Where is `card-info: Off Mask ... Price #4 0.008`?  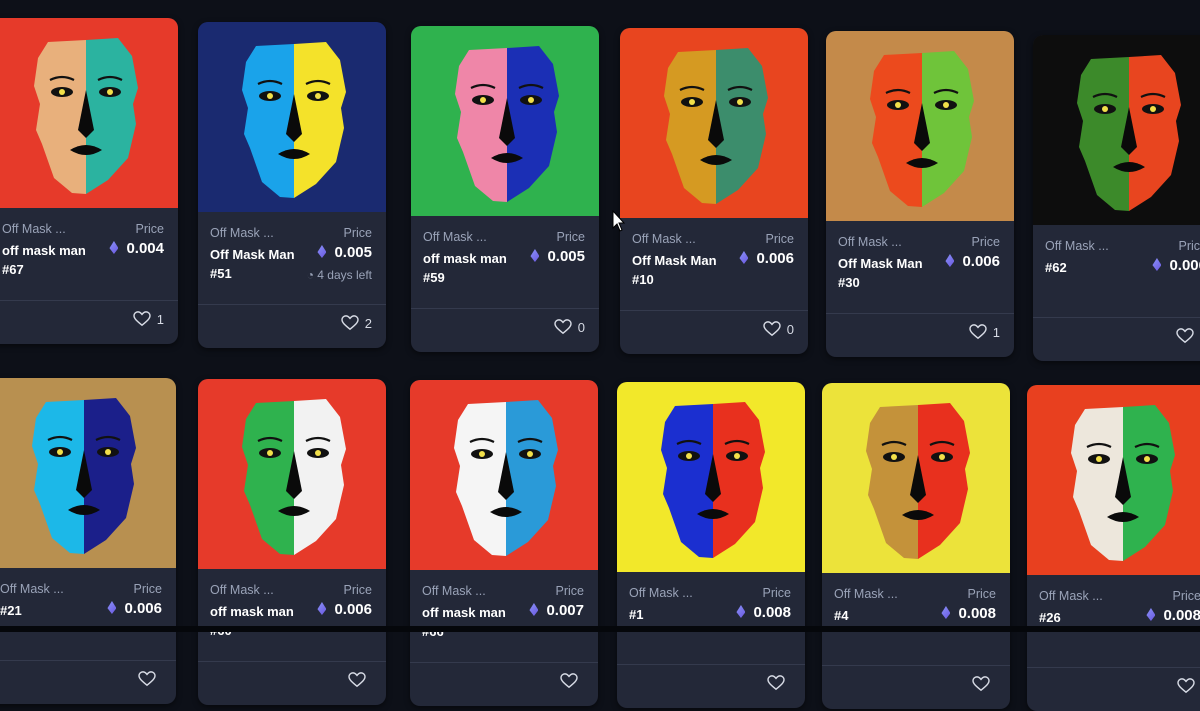
card-info: Off Mask ... Price #4 0.008 is located at coordinates (916, 641).